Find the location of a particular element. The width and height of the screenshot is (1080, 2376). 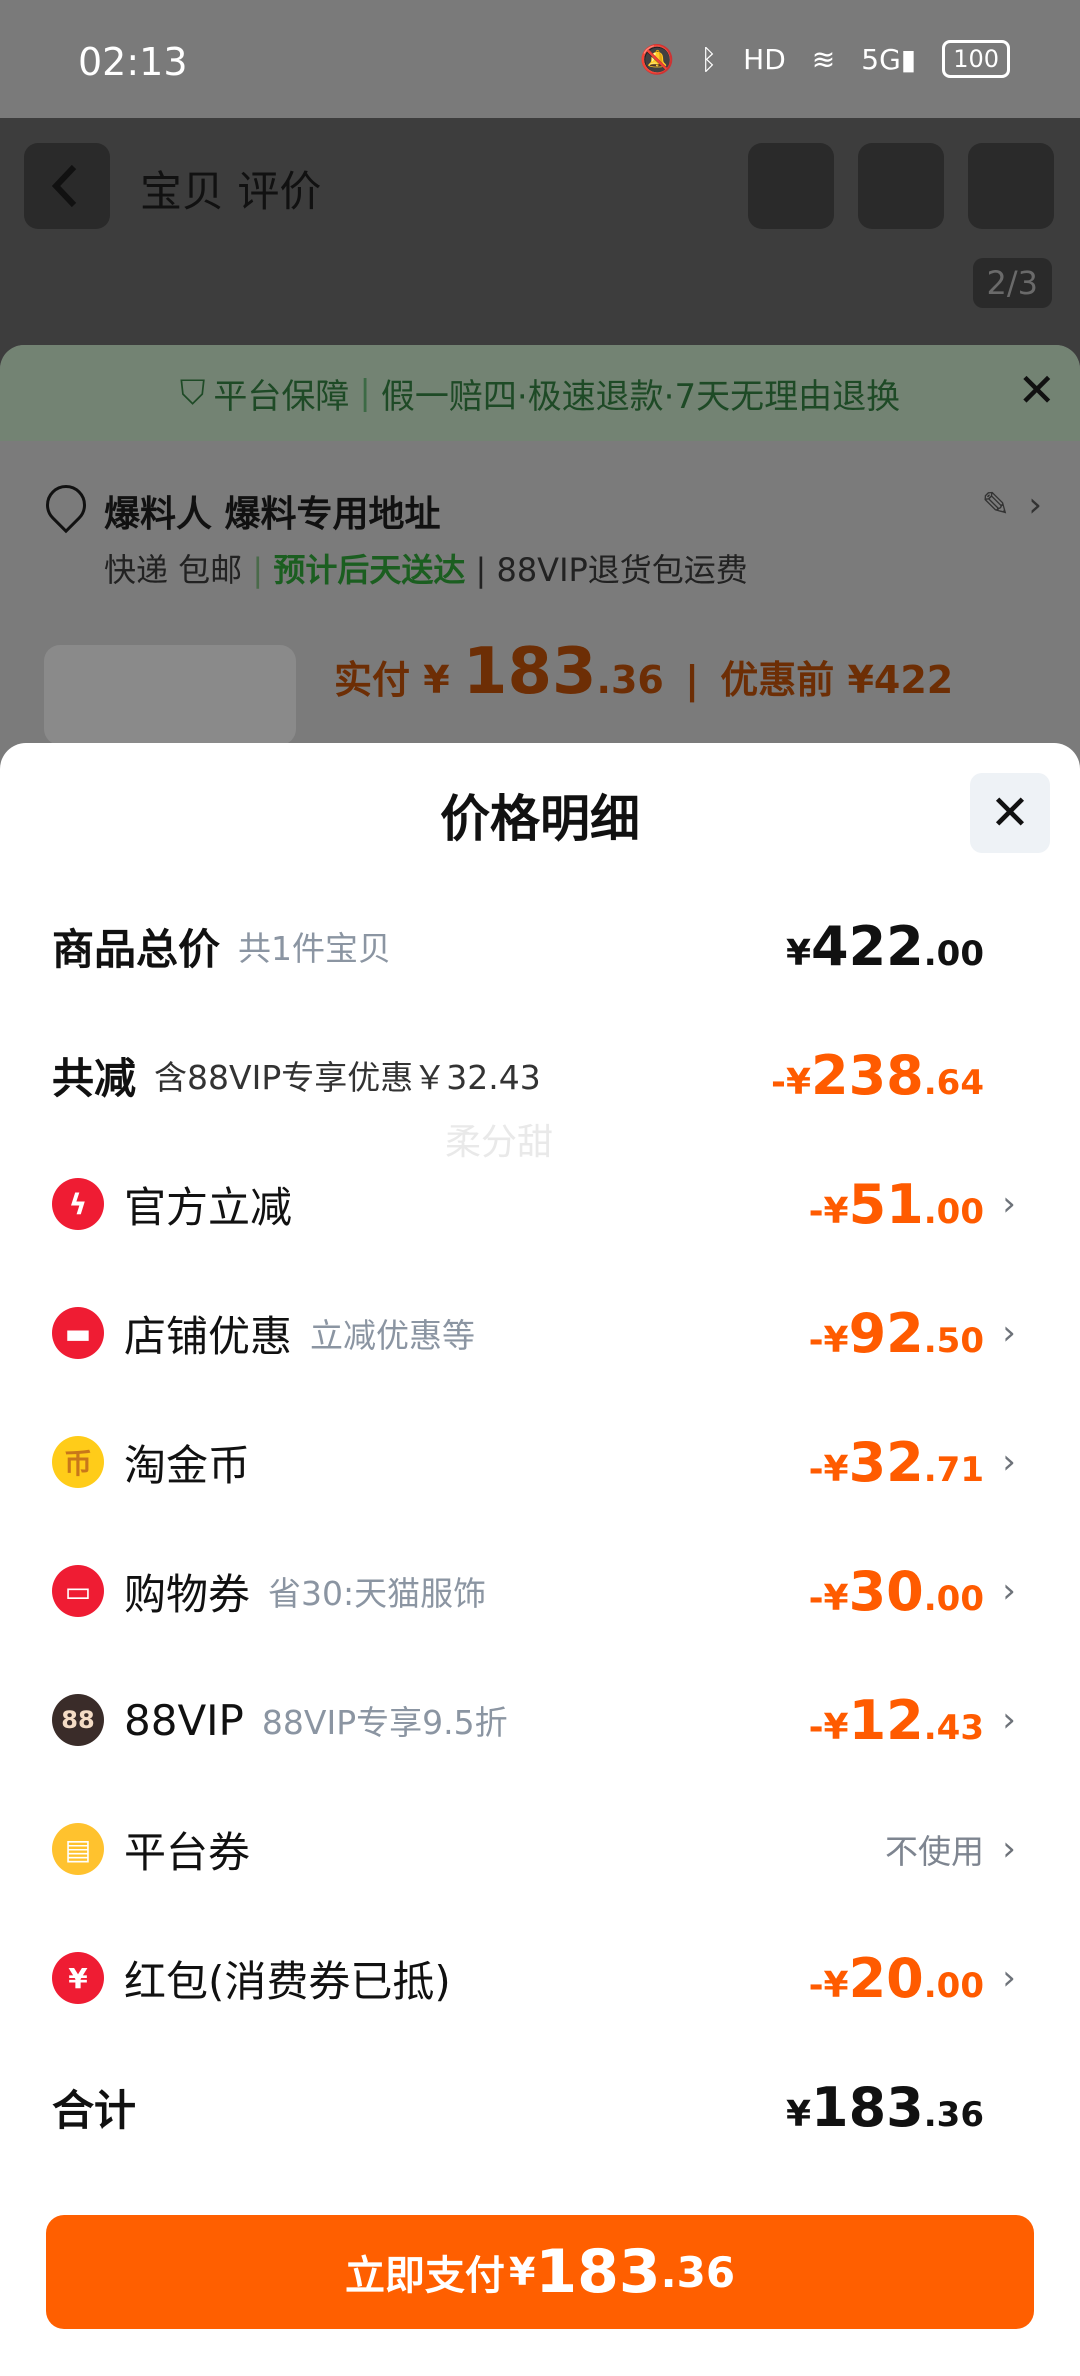

background-page-title: 宝贝 评价 is located at coordinates (231, 191).